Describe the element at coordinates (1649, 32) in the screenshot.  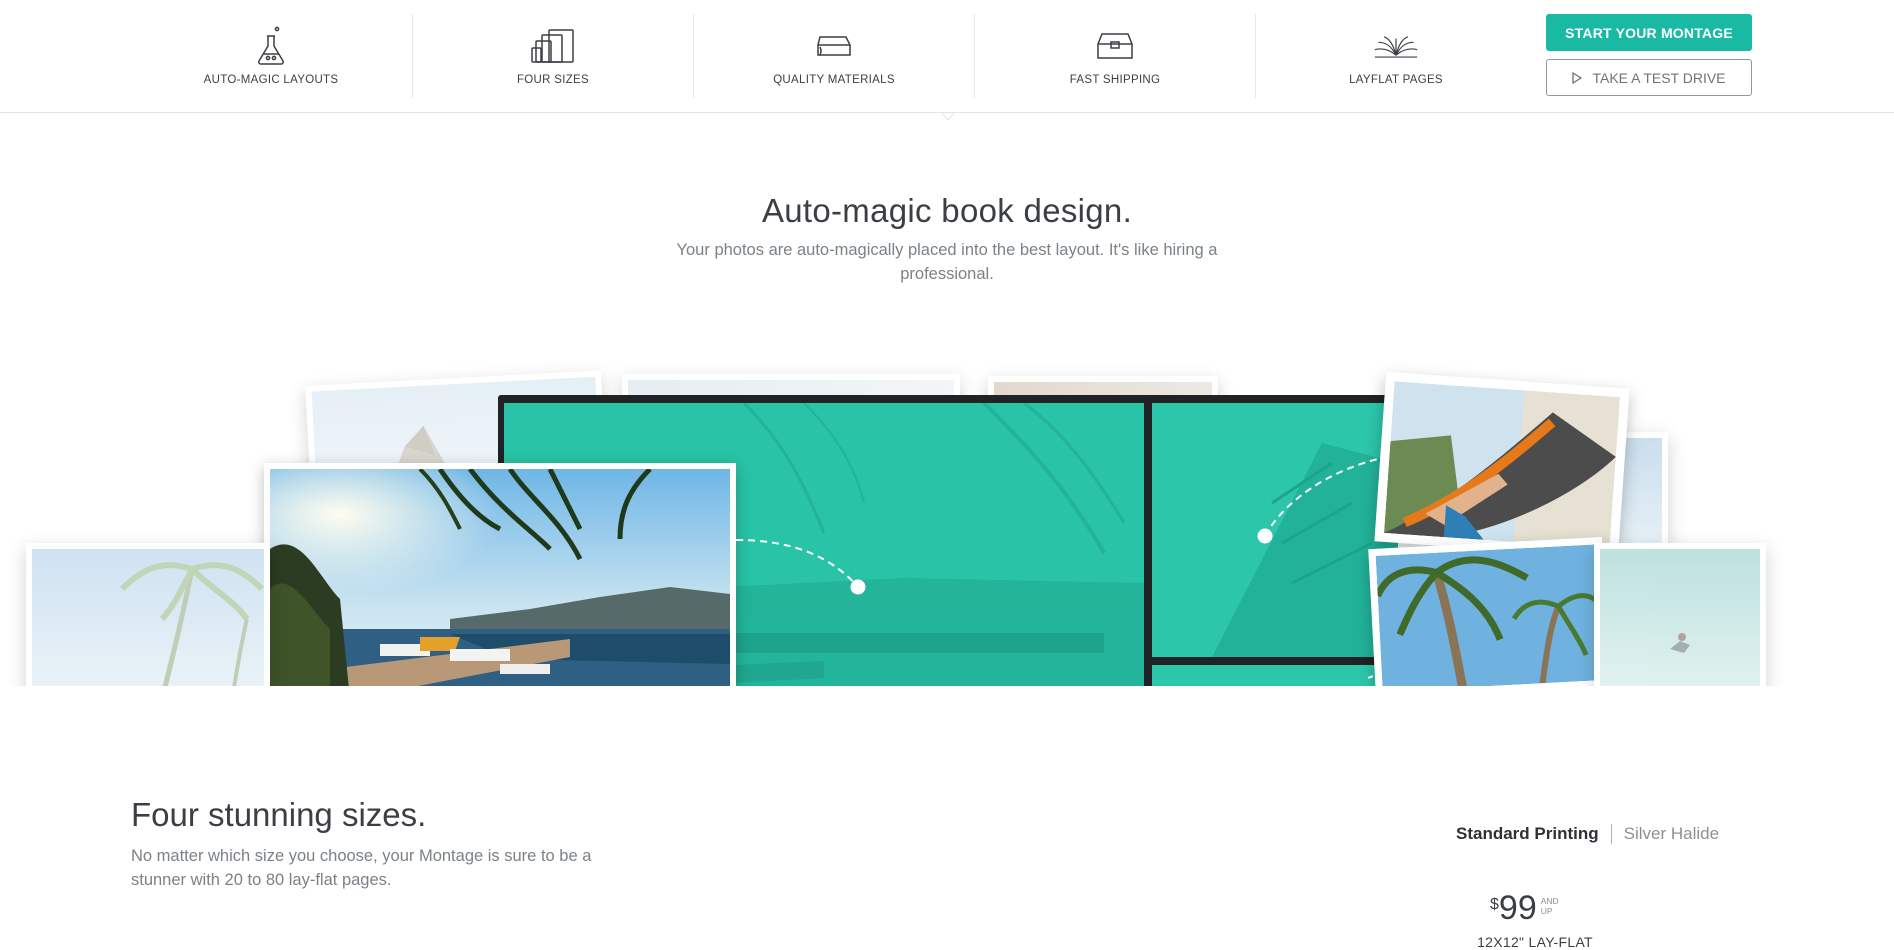
I see `start-montage-button: START YOUR MONTAGE` at that location.